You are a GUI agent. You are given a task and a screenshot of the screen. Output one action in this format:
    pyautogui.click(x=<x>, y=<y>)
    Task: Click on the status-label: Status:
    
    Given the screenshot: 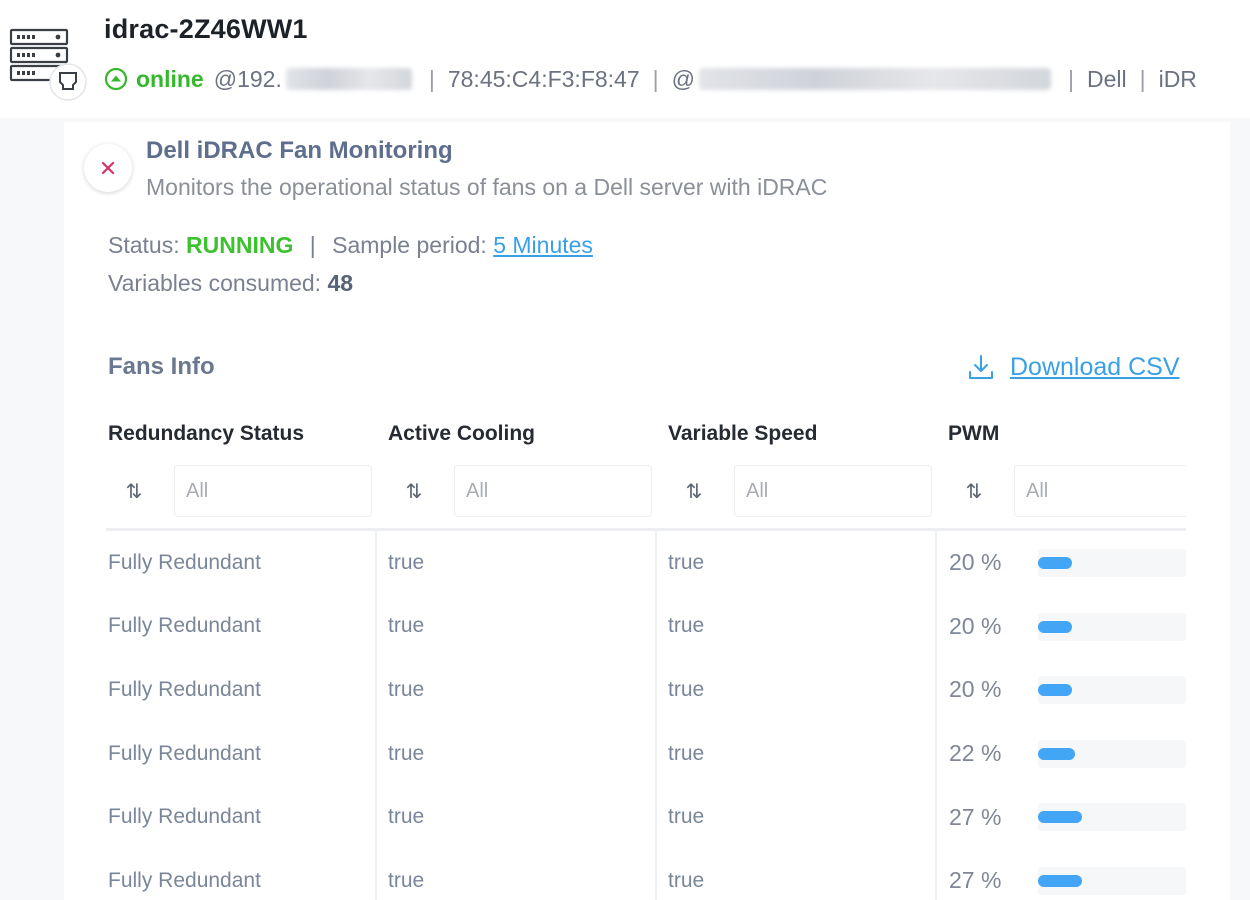 What is the action you would take?
    pyautogui.click(x=144, y=245)
    